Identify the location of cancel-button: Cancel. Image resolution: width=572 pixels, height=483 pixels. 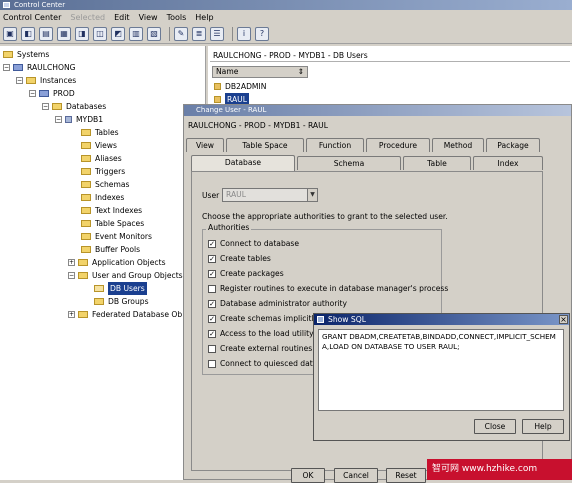
(356, 475).